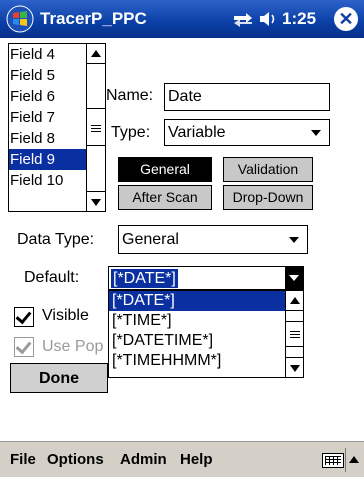 The height and width of the screenshot is (477, 364). I want to click on tab-validation: Validation, so click(268, 169).